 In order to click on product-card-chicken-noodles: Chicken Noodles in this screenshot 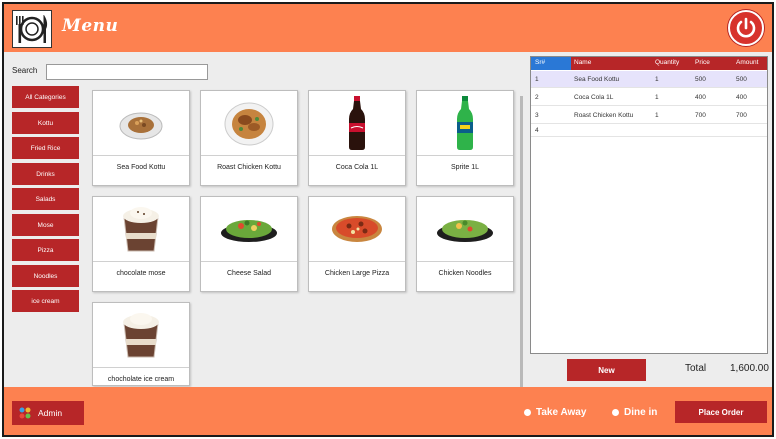, I will do `click(465, 244)`.